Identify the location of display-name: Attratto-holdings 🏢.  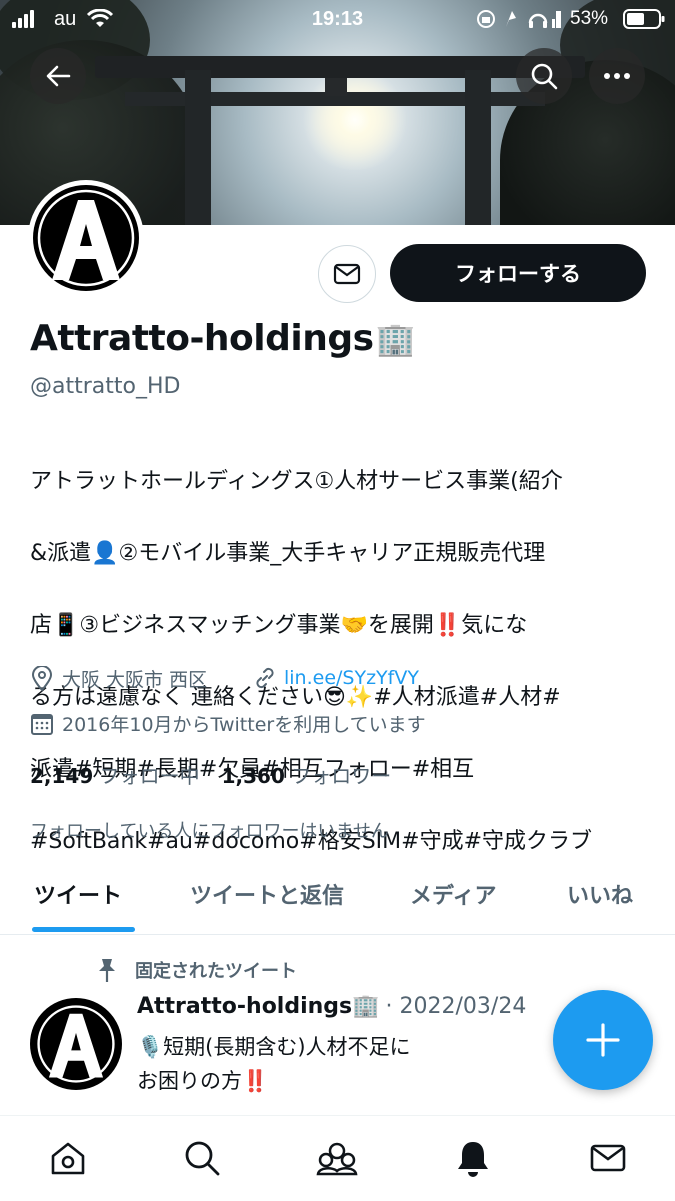
(222, 338).